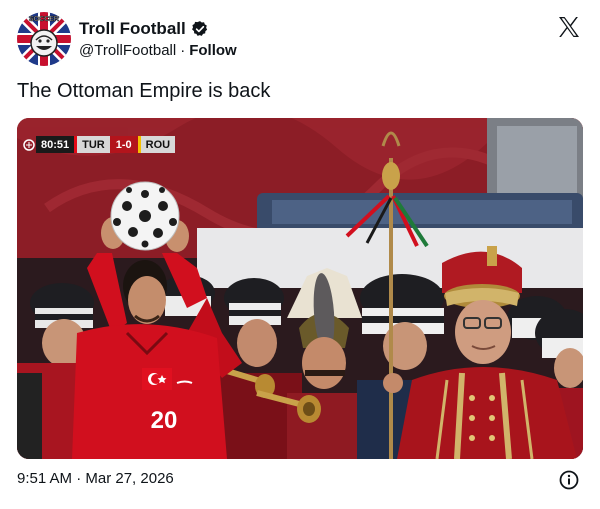 The height and width of the screenshot is (509, 600). I want to click on info-icon, so click(569, 480).